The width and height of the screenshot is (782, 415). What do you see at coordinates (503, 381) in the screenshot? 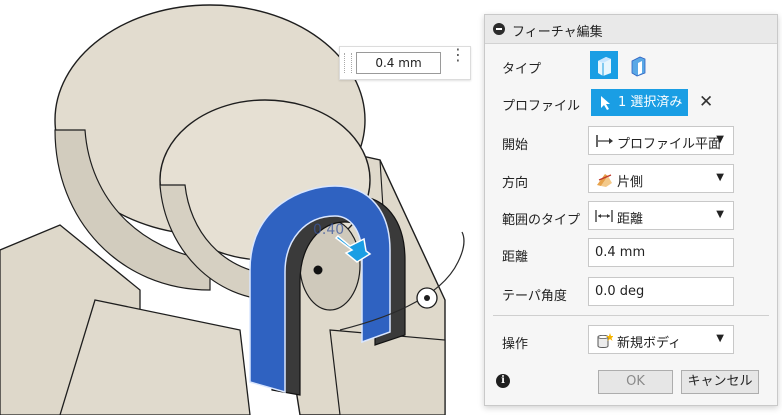
I see `info-icon: i` at bounding box center [503, 381].